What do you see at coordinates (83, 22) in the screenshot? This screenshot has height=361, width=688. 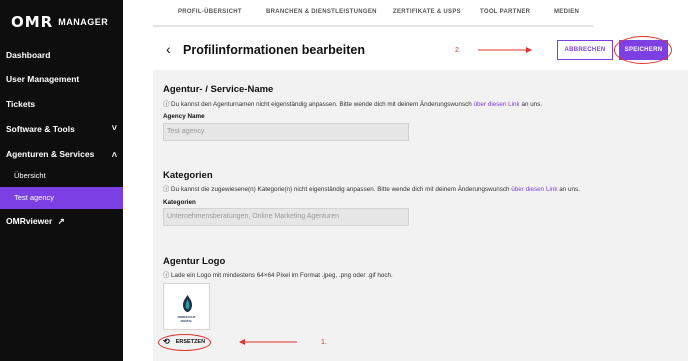 I see `logo-manager-text: MANAGER` at bounding box center [83, 22].